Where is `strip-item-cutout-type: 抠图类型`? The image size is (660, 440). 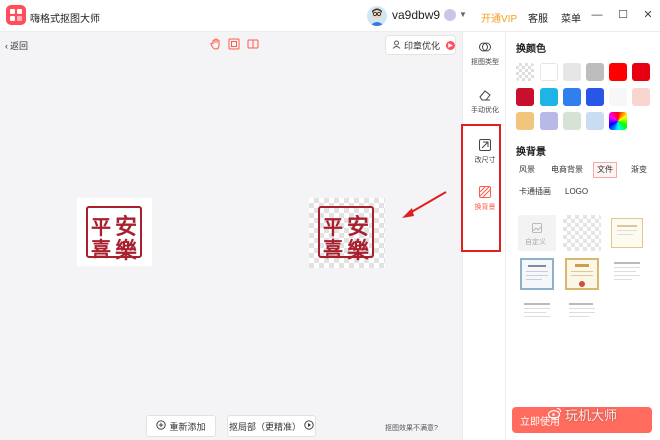
strip-item-cutout-type: 抠图类型 is located at coordinates (485, 53).